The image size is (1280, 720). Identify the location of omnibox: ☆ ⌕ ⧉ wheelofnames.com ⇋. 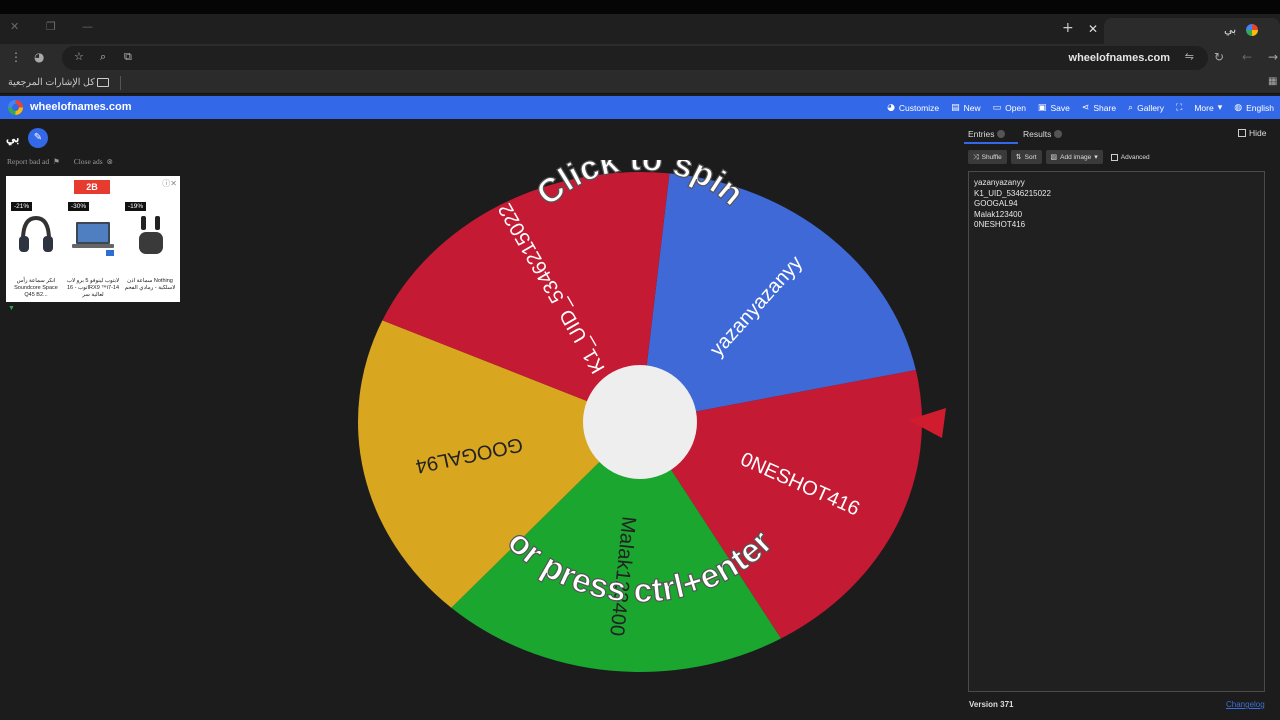
(635, 58).